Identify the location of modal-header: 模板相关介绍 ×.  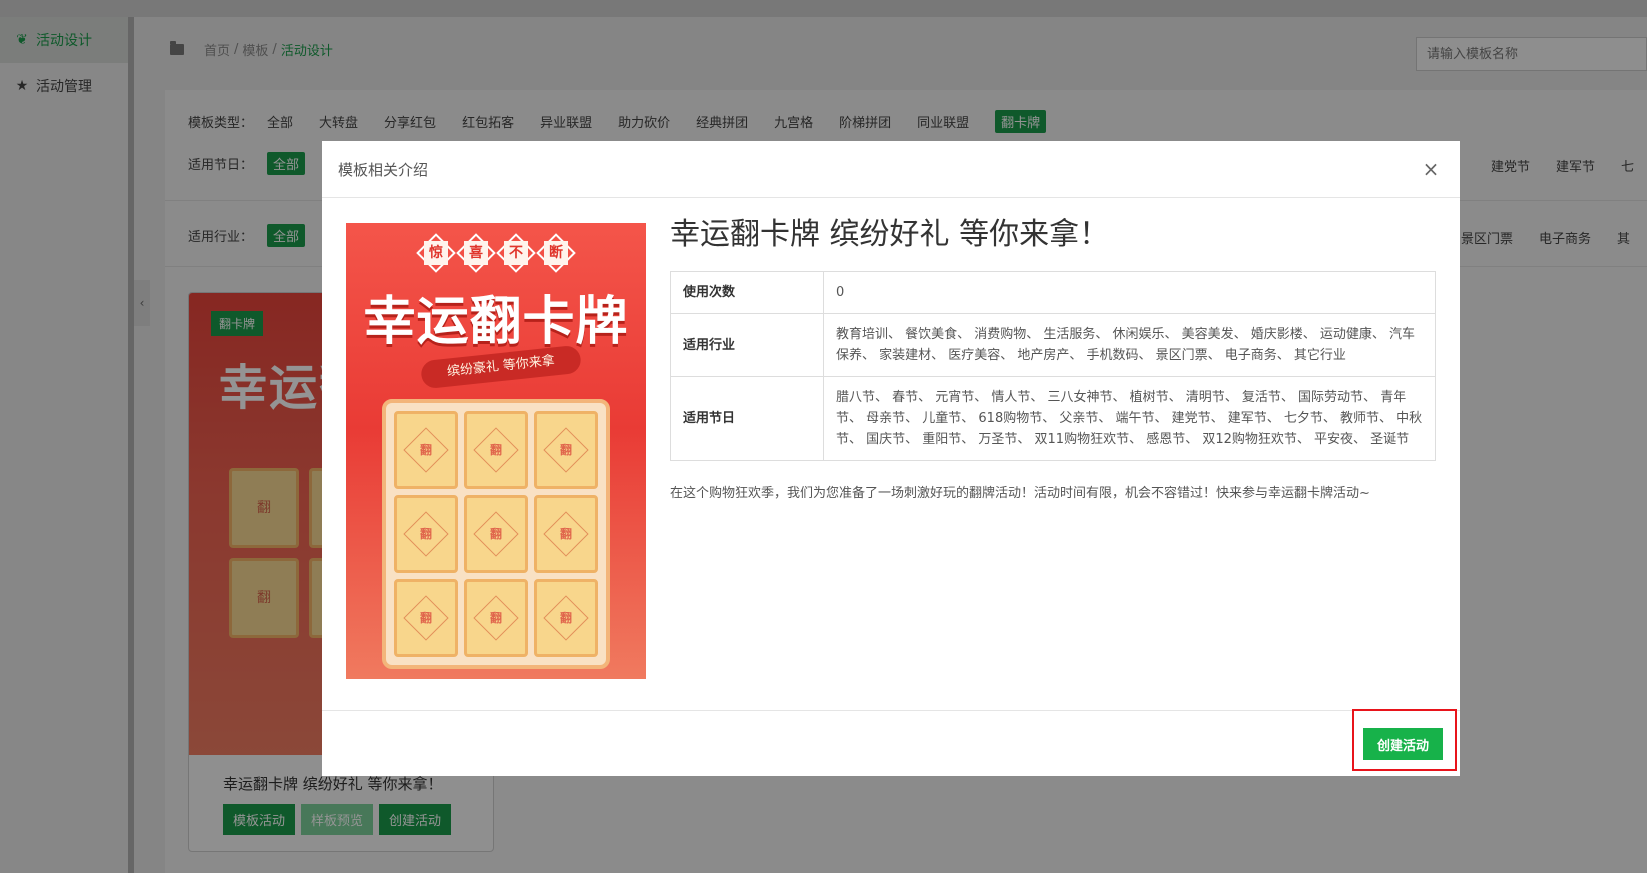
(891, 169).